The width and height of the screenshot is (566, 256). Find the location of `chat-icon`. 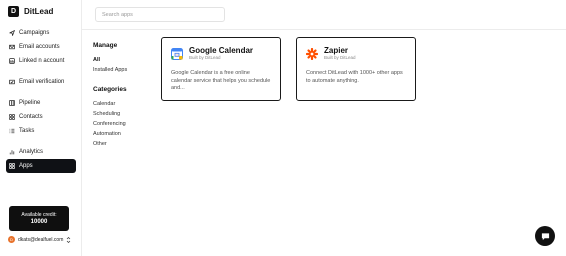

chat-icon is located at coordinates (545, 236).